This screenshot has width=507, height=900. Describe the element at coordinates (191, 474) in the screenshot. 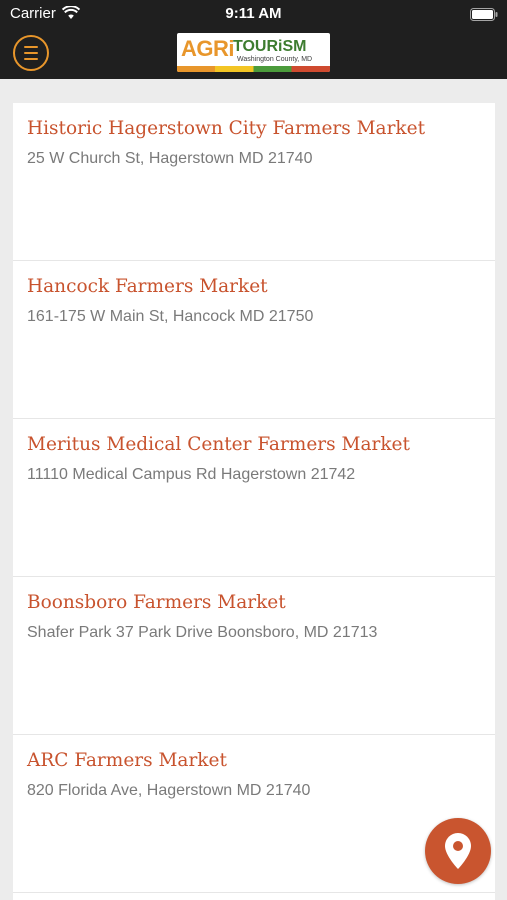

I see `market-address: 11110 Medical Campus Rd Hagerstown 21742` at that location.